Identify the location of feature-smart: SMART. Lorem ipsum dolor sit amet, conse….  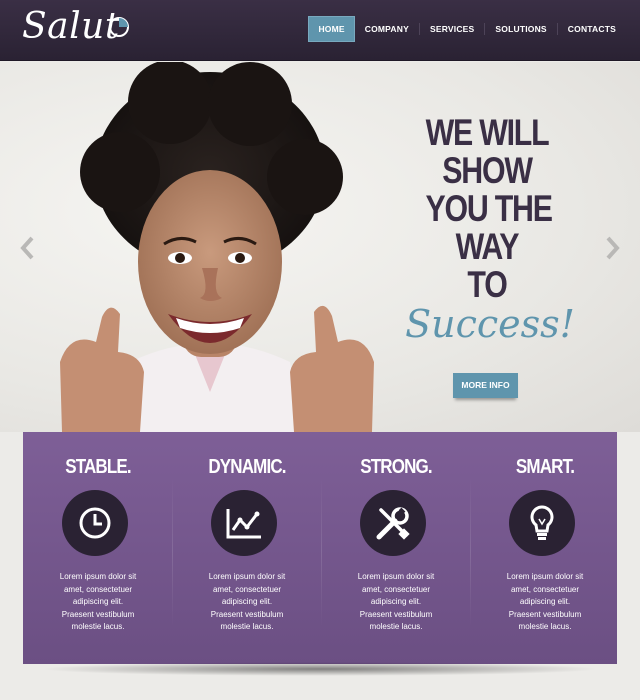
(545, 548).